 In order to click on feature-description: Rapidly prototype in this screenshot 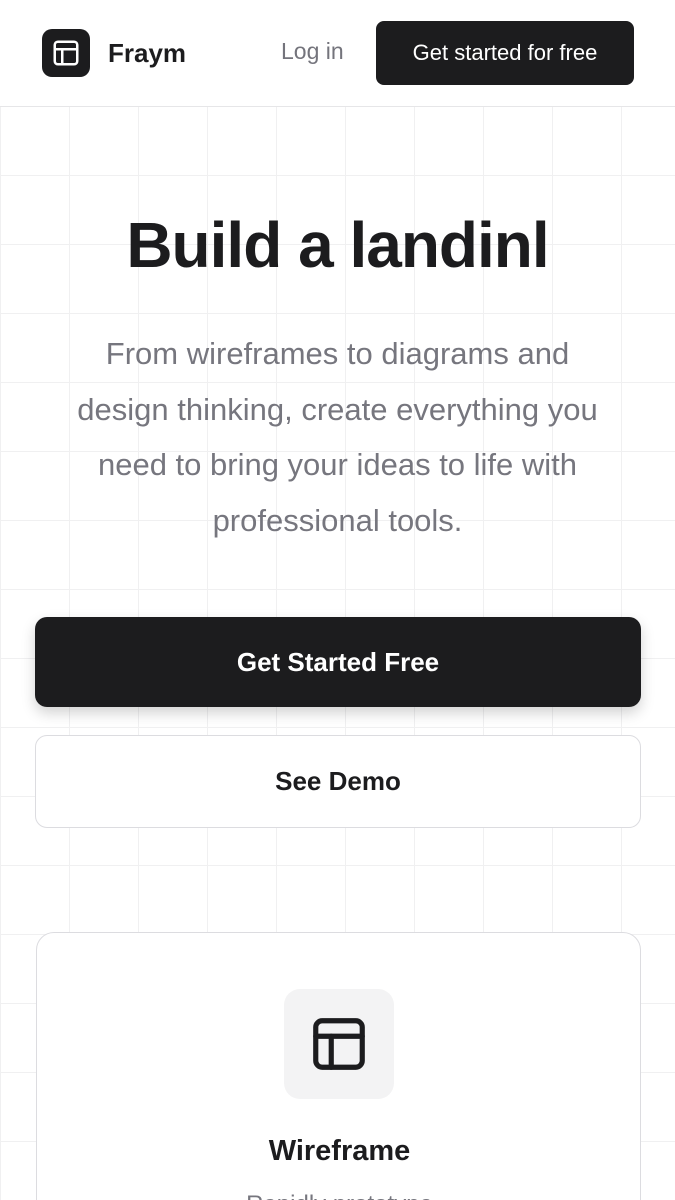, I will do `click(339, 1195)`.